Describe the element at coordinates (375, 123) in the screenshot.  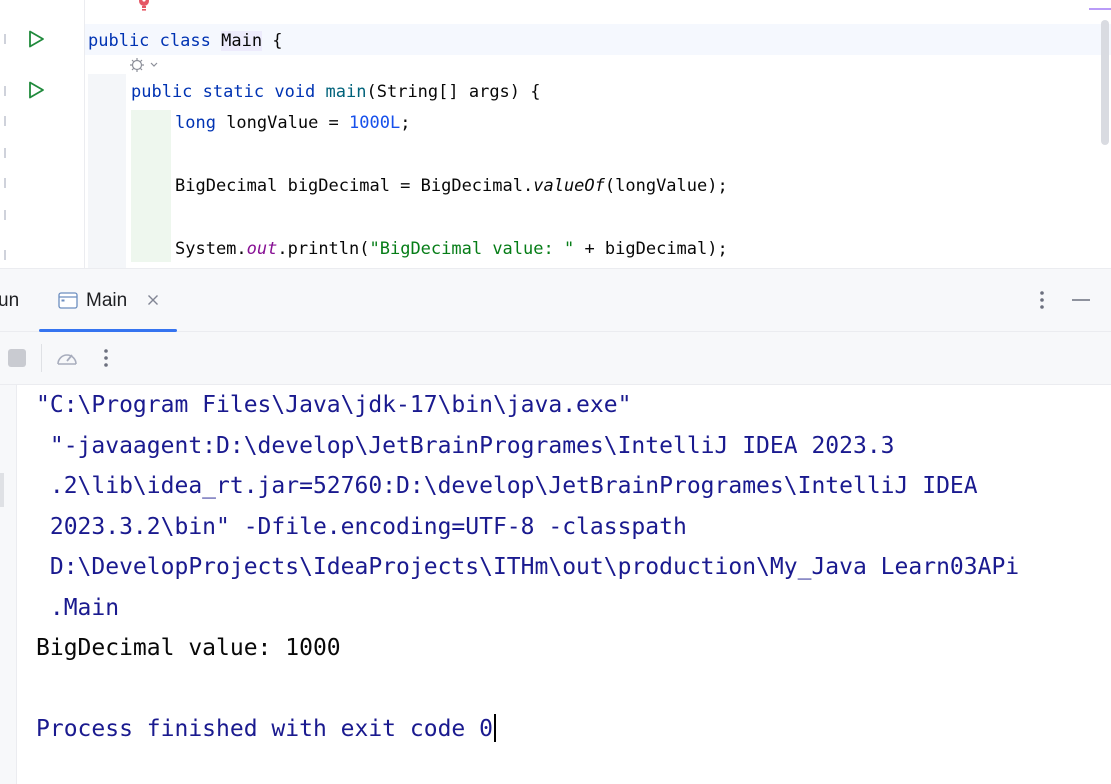
I see `code-token: 1000L` at that location.